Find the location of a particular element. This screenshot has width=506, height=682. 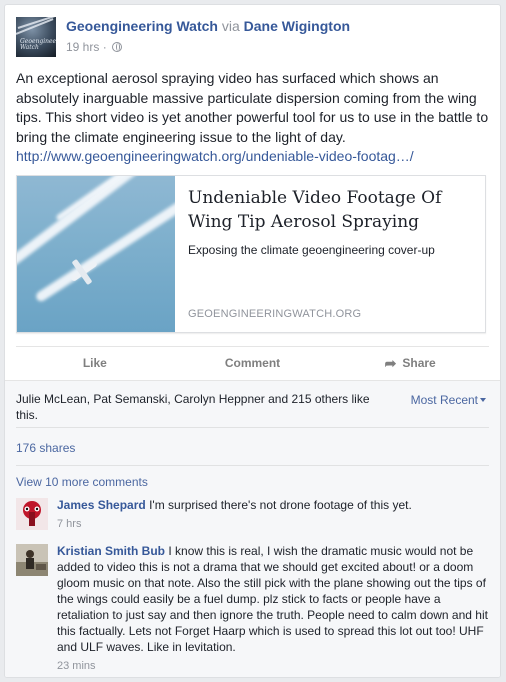

commenter-name: James Shepard is located at coordinates (101, 505).